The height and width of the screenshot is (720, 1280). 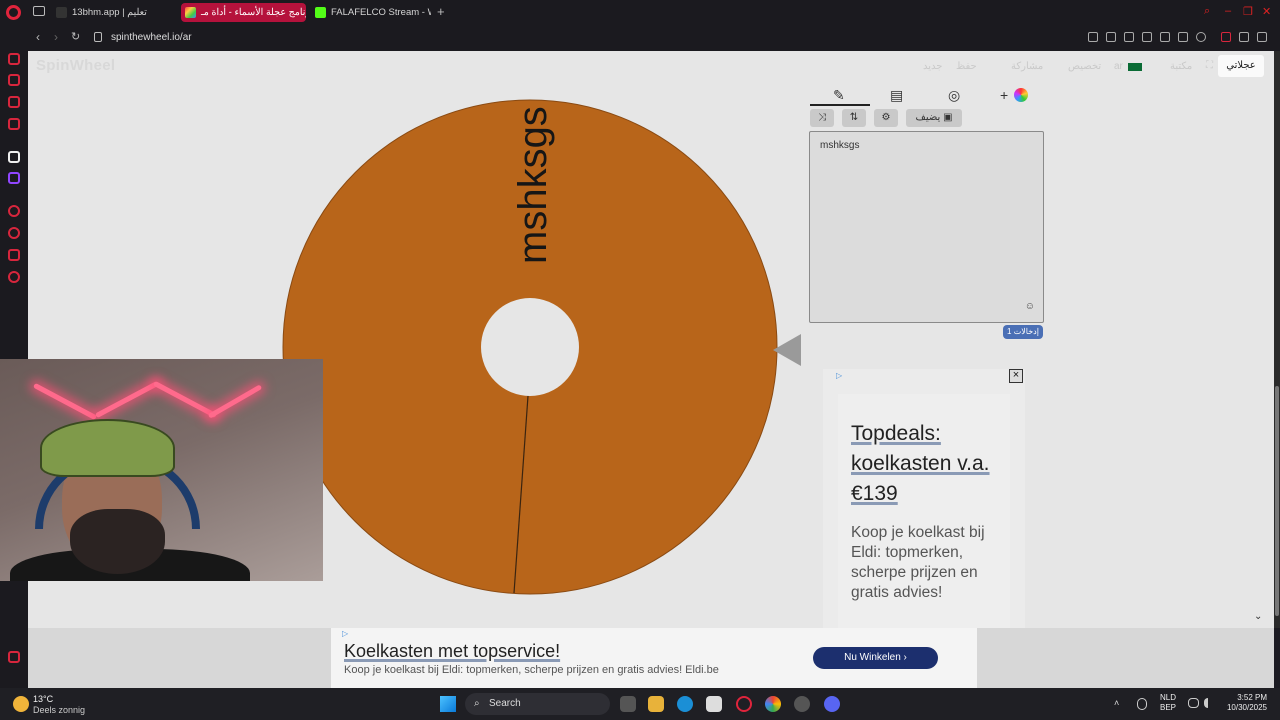 I want to click on close-window-icon: ✕, so click(x=1266, y=11).